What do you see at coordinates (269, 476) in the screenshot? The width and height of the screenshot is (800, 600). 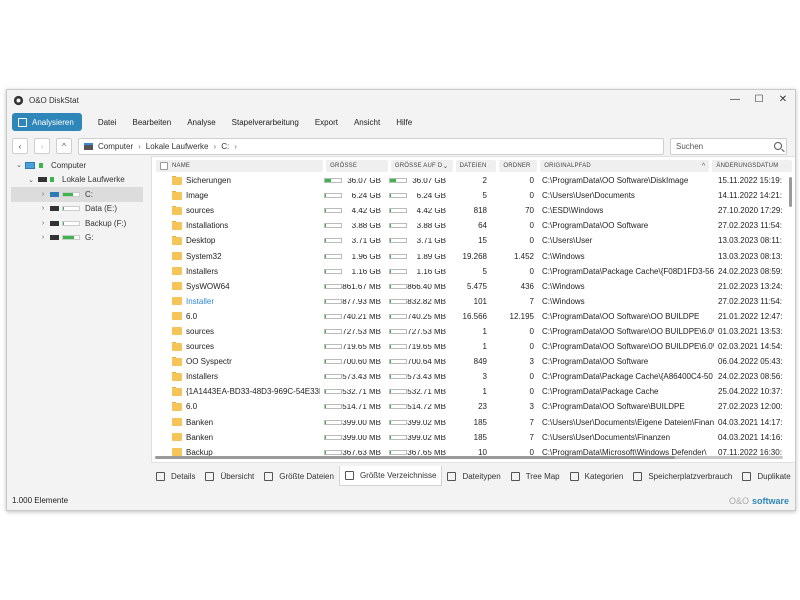 I see `tab-icon` at bounding box center [269, 476].